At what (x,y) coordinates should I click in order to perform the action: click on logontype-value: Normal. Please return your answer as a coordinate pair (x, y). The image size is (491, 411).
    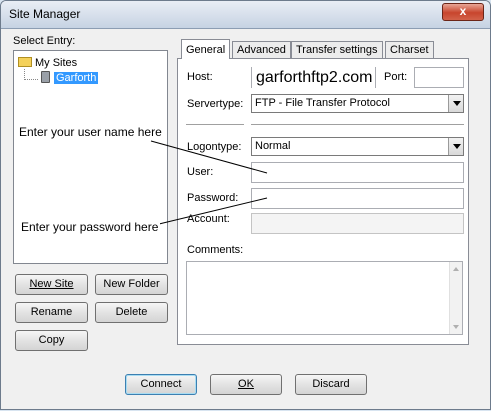
    Looking at the image, I should click on (273, 146).